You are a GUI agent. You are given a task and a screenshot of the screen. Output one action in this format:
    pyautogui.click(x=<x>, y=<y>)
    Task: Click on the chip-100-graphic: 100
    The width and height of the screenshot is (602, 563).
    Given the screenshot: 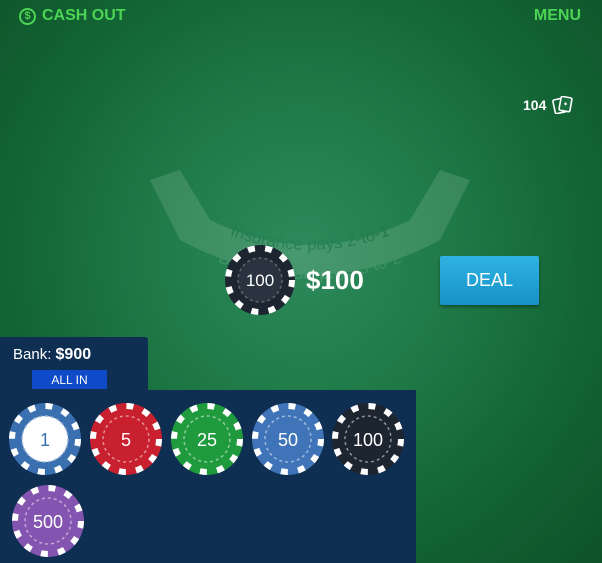 What is the action you would take?
    pyautogui.click(x=368, y=439)
    